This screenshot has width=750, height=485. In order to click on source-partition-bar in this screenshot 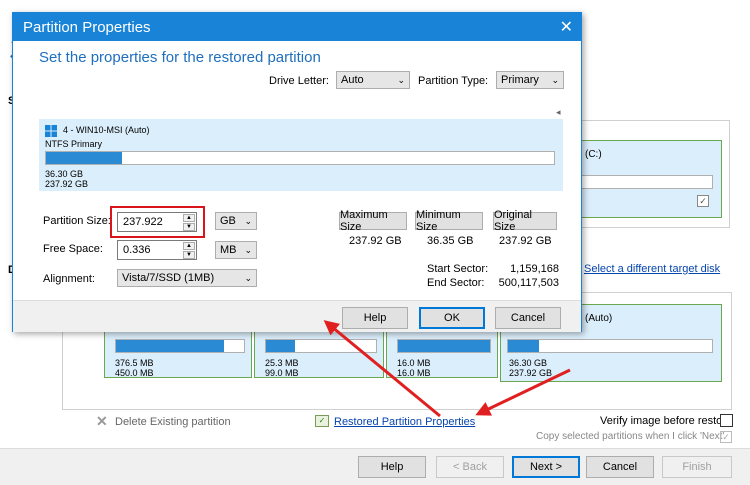, I will do `click(647, 182)`.